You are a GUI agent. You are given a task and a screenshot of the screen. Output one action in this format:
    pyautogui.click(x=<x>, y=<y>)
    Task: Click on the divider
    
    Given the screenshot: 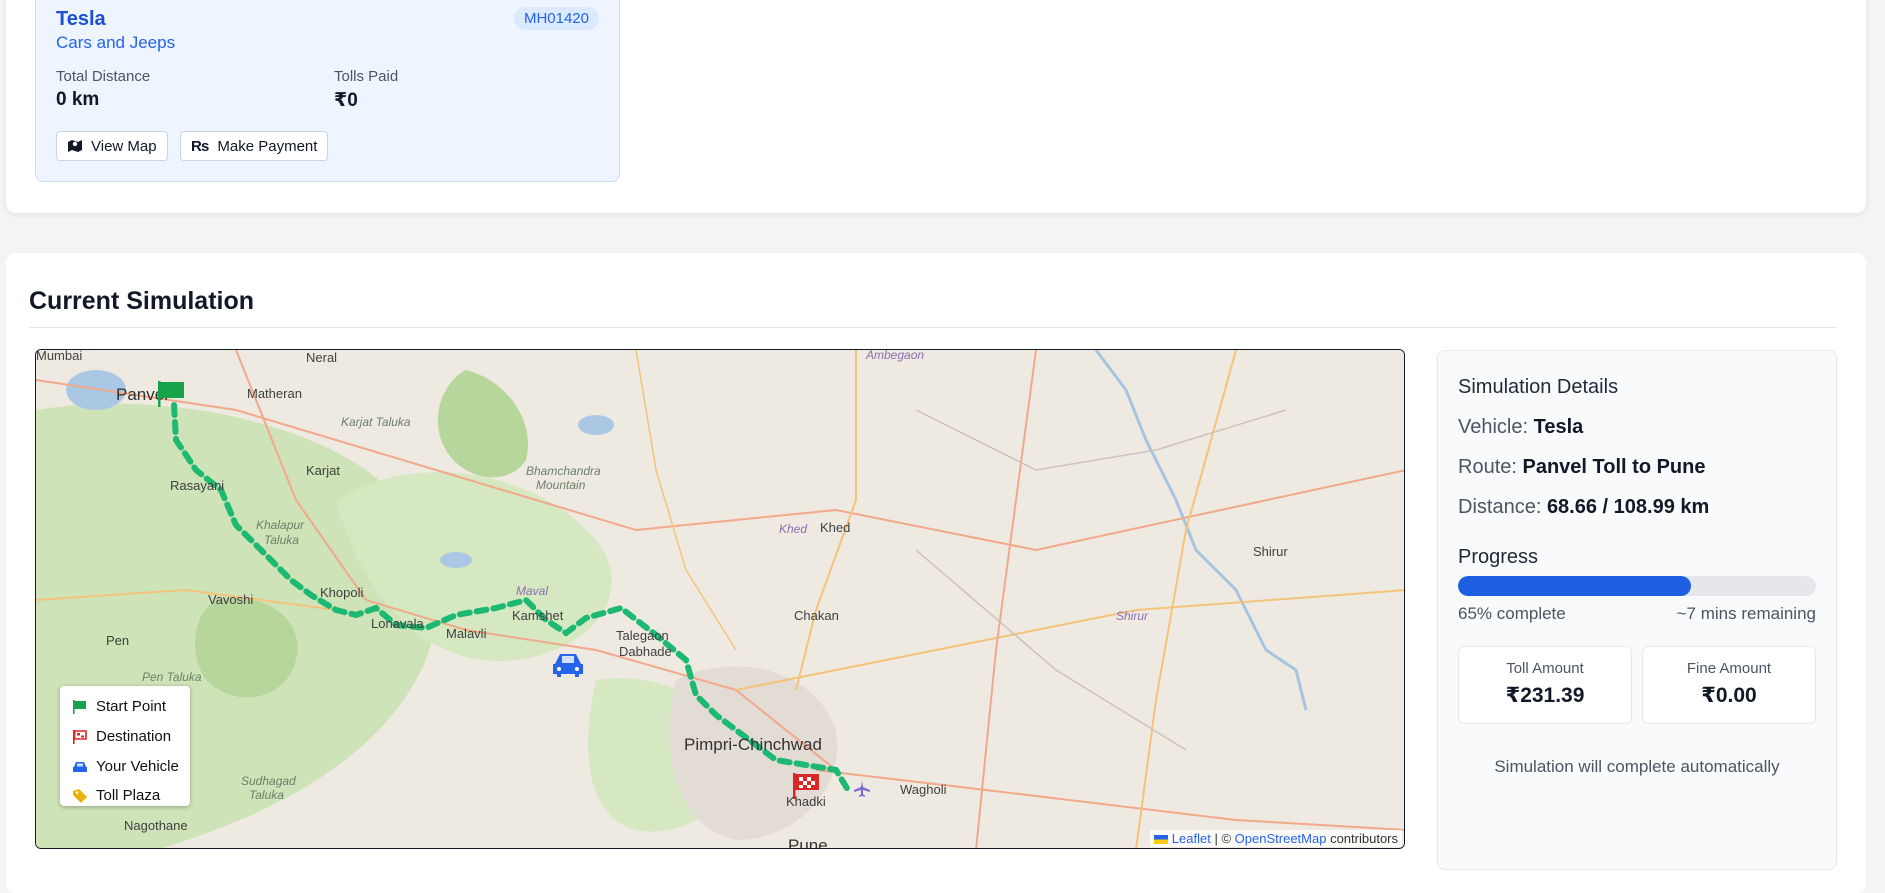 What is the action you would take?
    pyautogui.click(x=933, y=327)
    